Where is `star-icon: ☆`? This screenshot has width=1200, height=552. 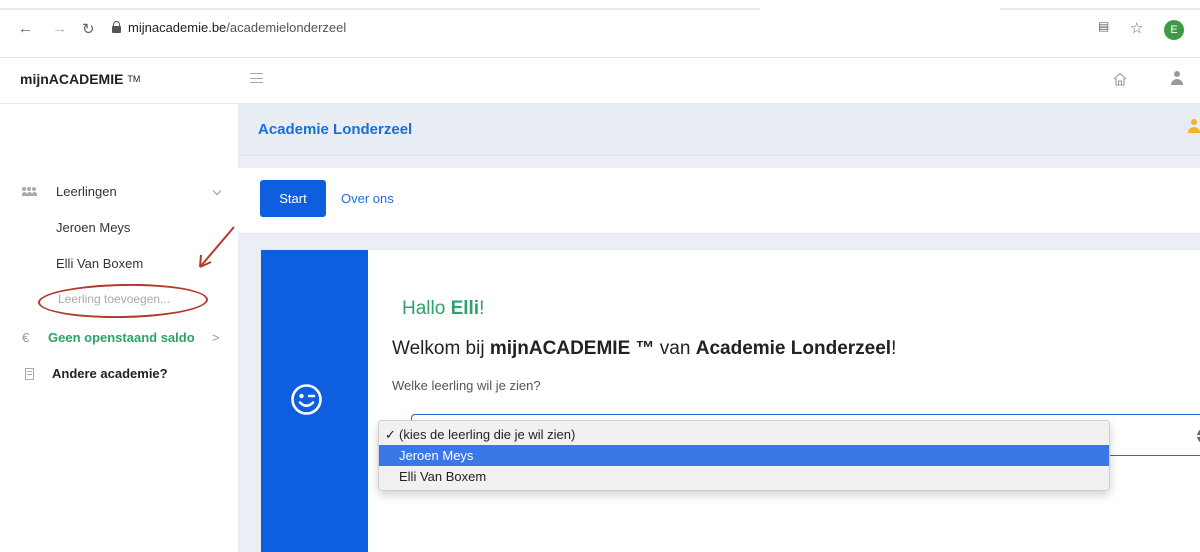 star-icon: ☆ is located at coordinates (1136, 28).